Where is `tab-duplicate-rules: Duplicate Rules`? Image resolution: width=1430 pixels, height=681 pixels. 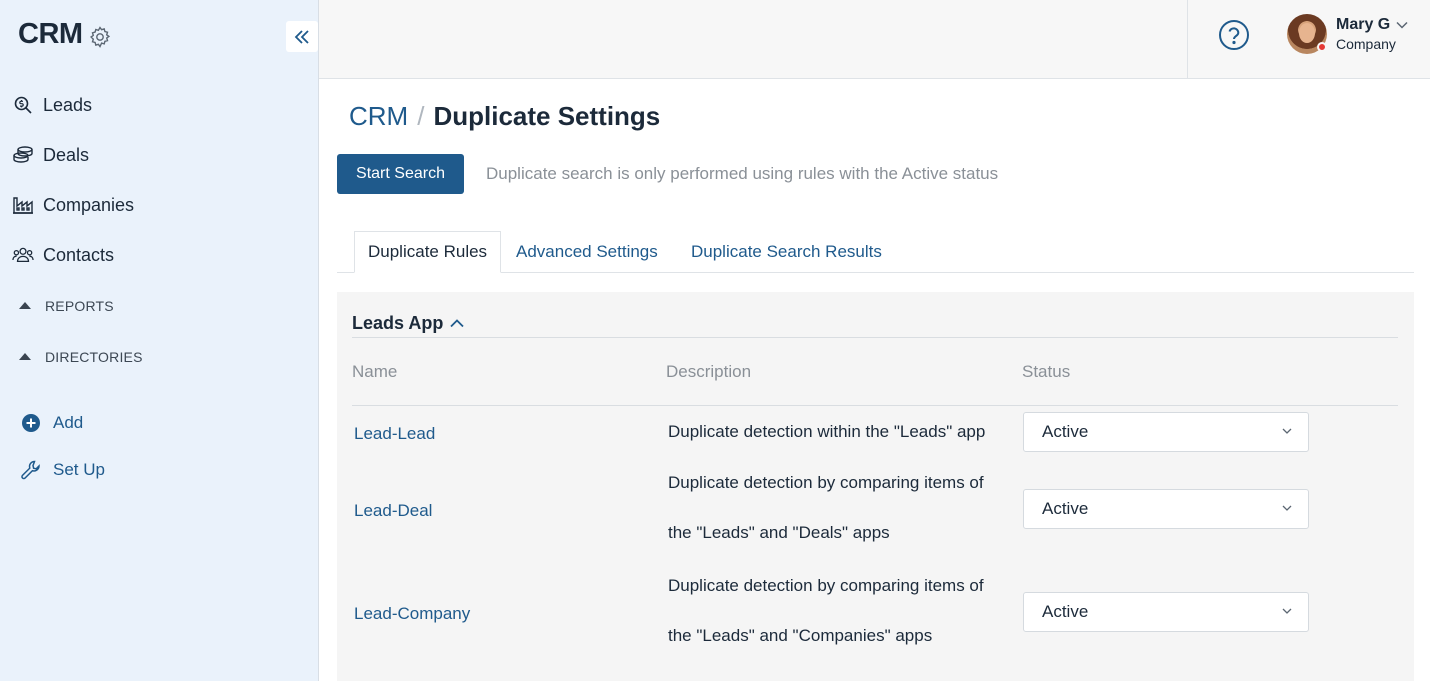 tab-duplicate-rules: Duplicate Rules is located at coordinates (428, 252).